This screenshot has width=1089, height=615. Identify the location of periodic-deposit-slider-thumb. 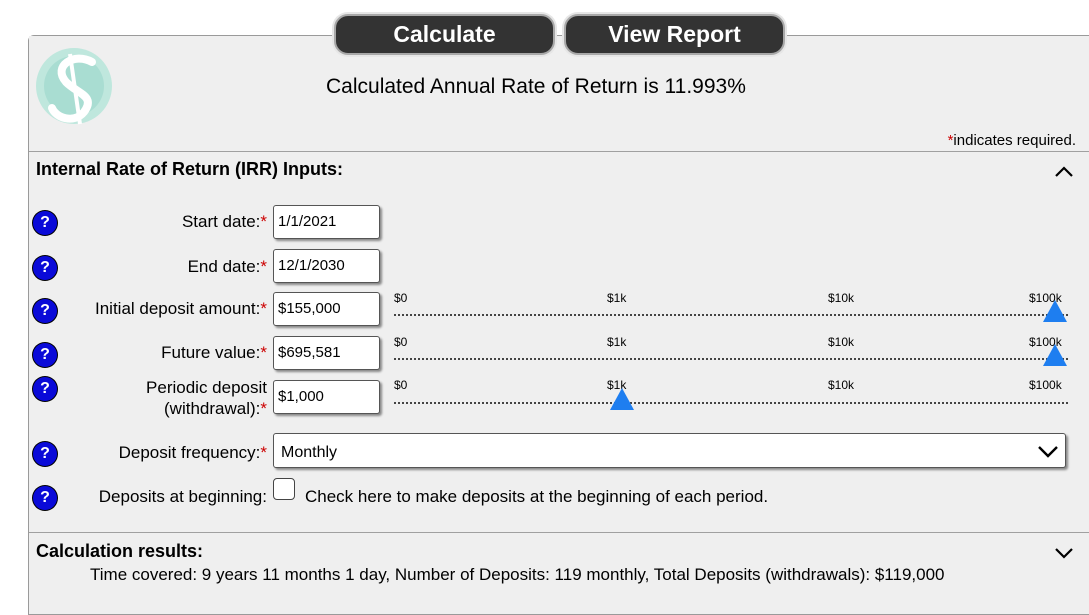
(622, 399).